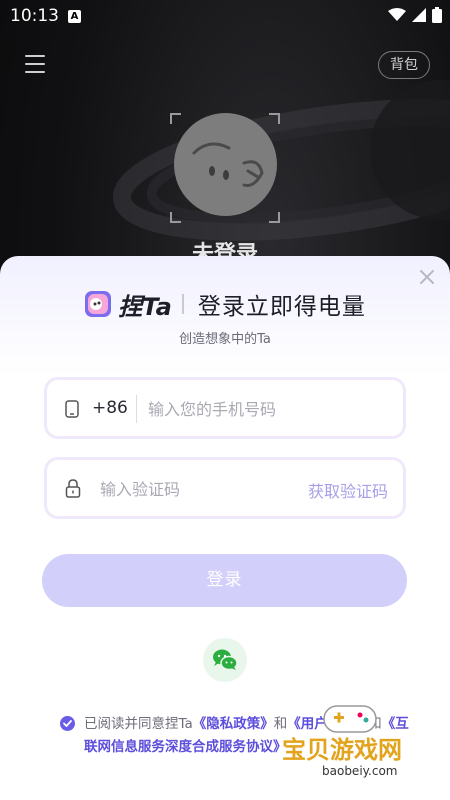 This screenshot has width=450, height=800. I want to click on sheet-subtitle: 创造想象中的Ta, so click(225, 339).